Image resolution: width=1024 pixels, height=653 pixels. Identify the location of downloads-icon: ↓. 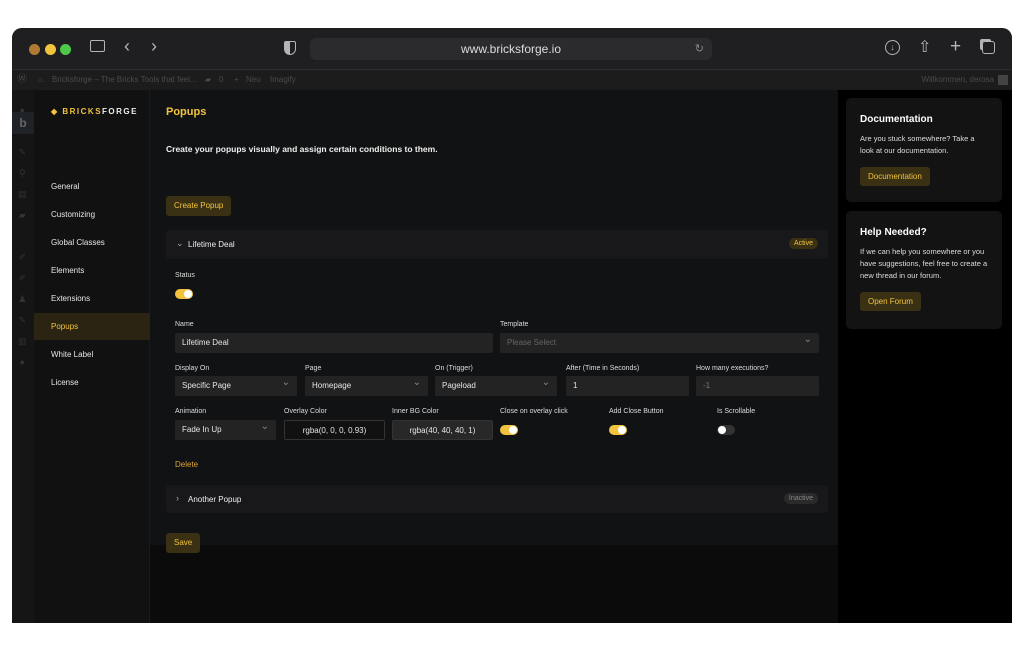
(892, 47).